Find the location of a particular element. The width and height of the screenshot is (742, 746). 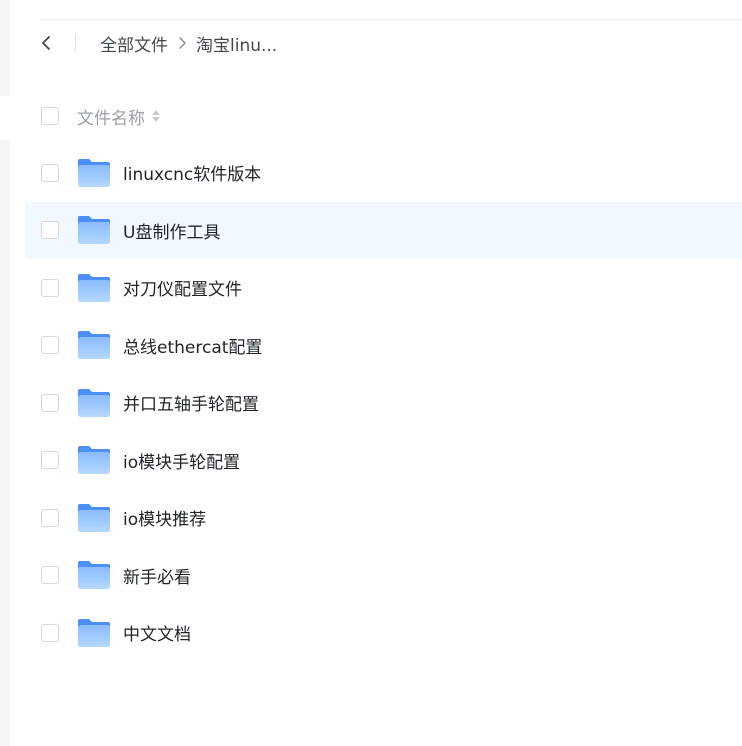

back-button is located at coordinates (46, 43).